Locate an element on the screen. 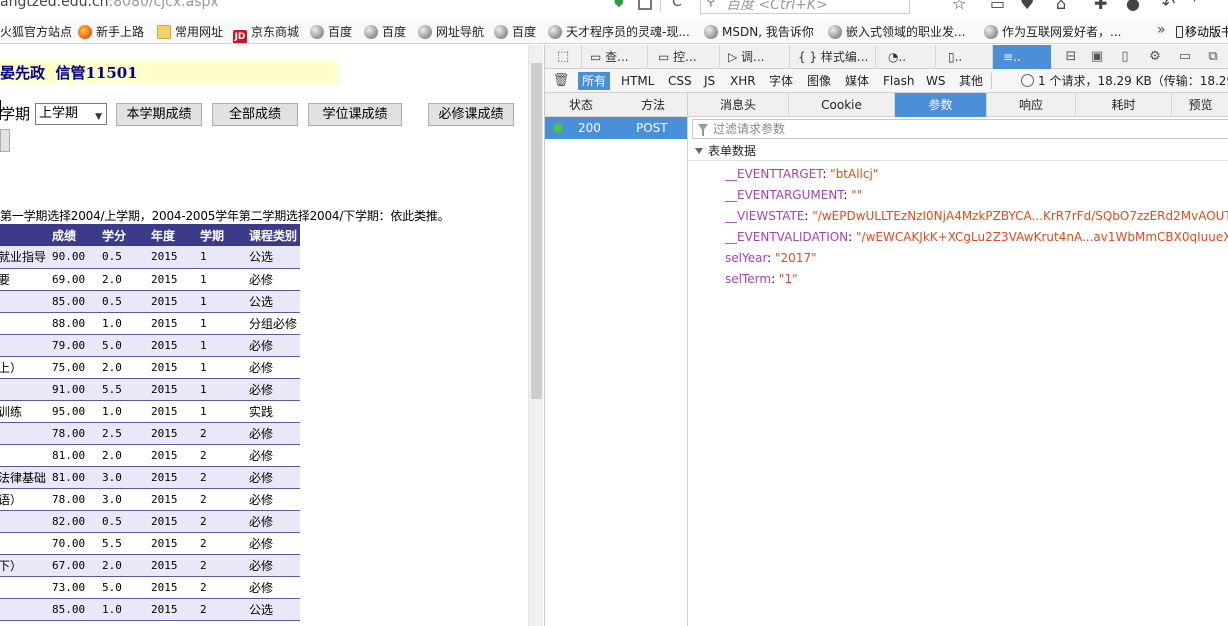 This screenshot has height=626, width=1228. bookmark-folder: 常用网址 is located at coordinates (190, 32).